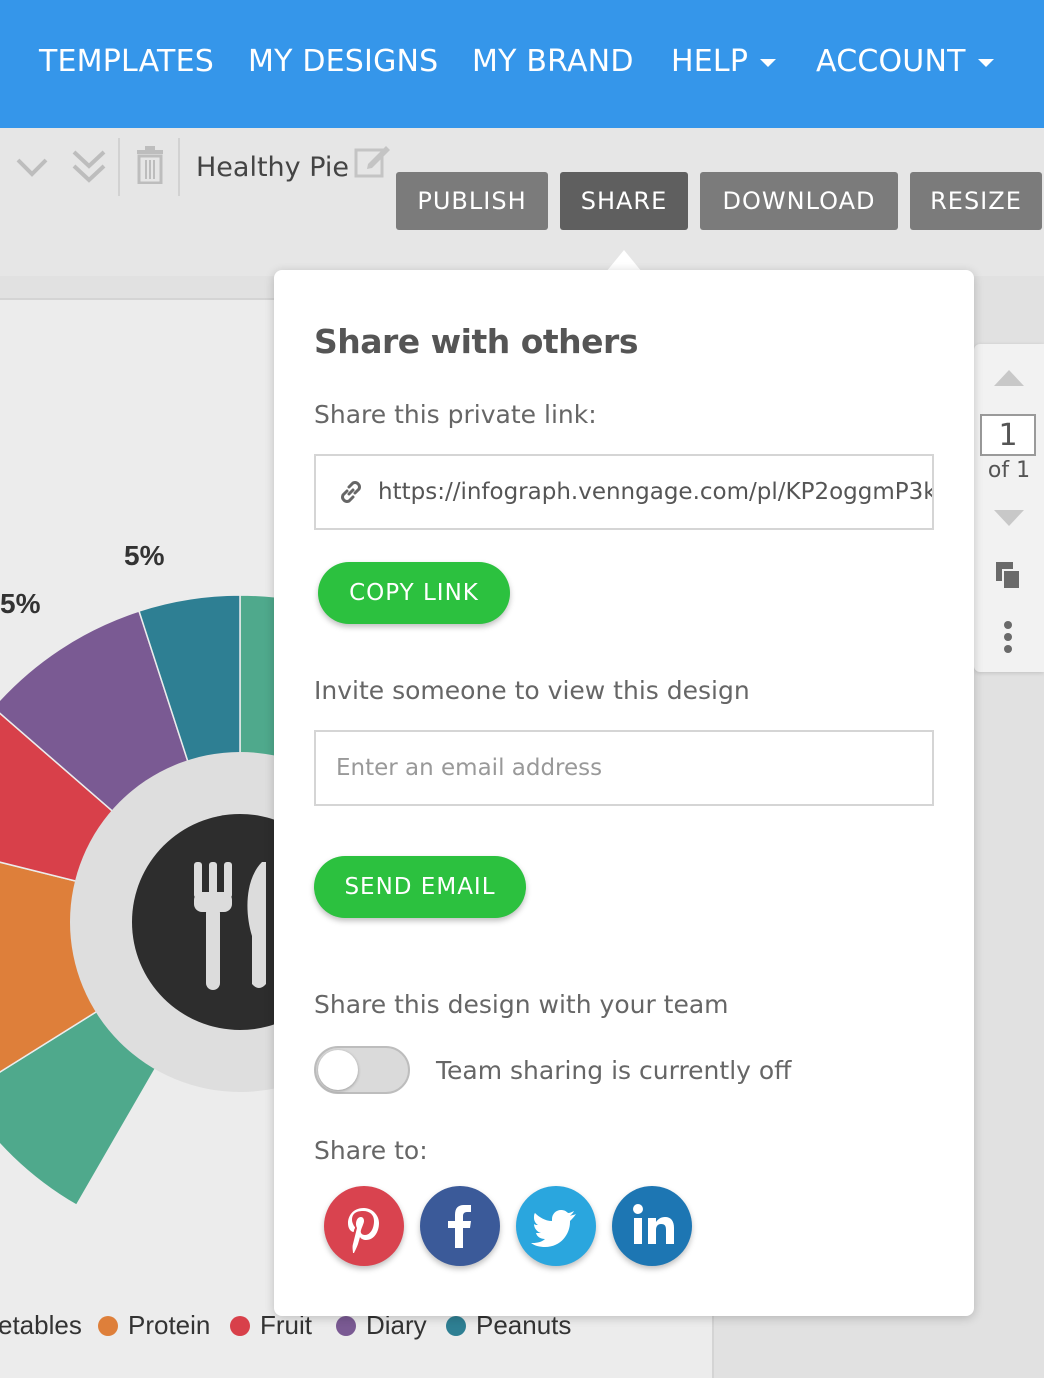  Describe the element at coordinates (1009, 378) in the screenshot. I see `up-arrow-icon` at that location.